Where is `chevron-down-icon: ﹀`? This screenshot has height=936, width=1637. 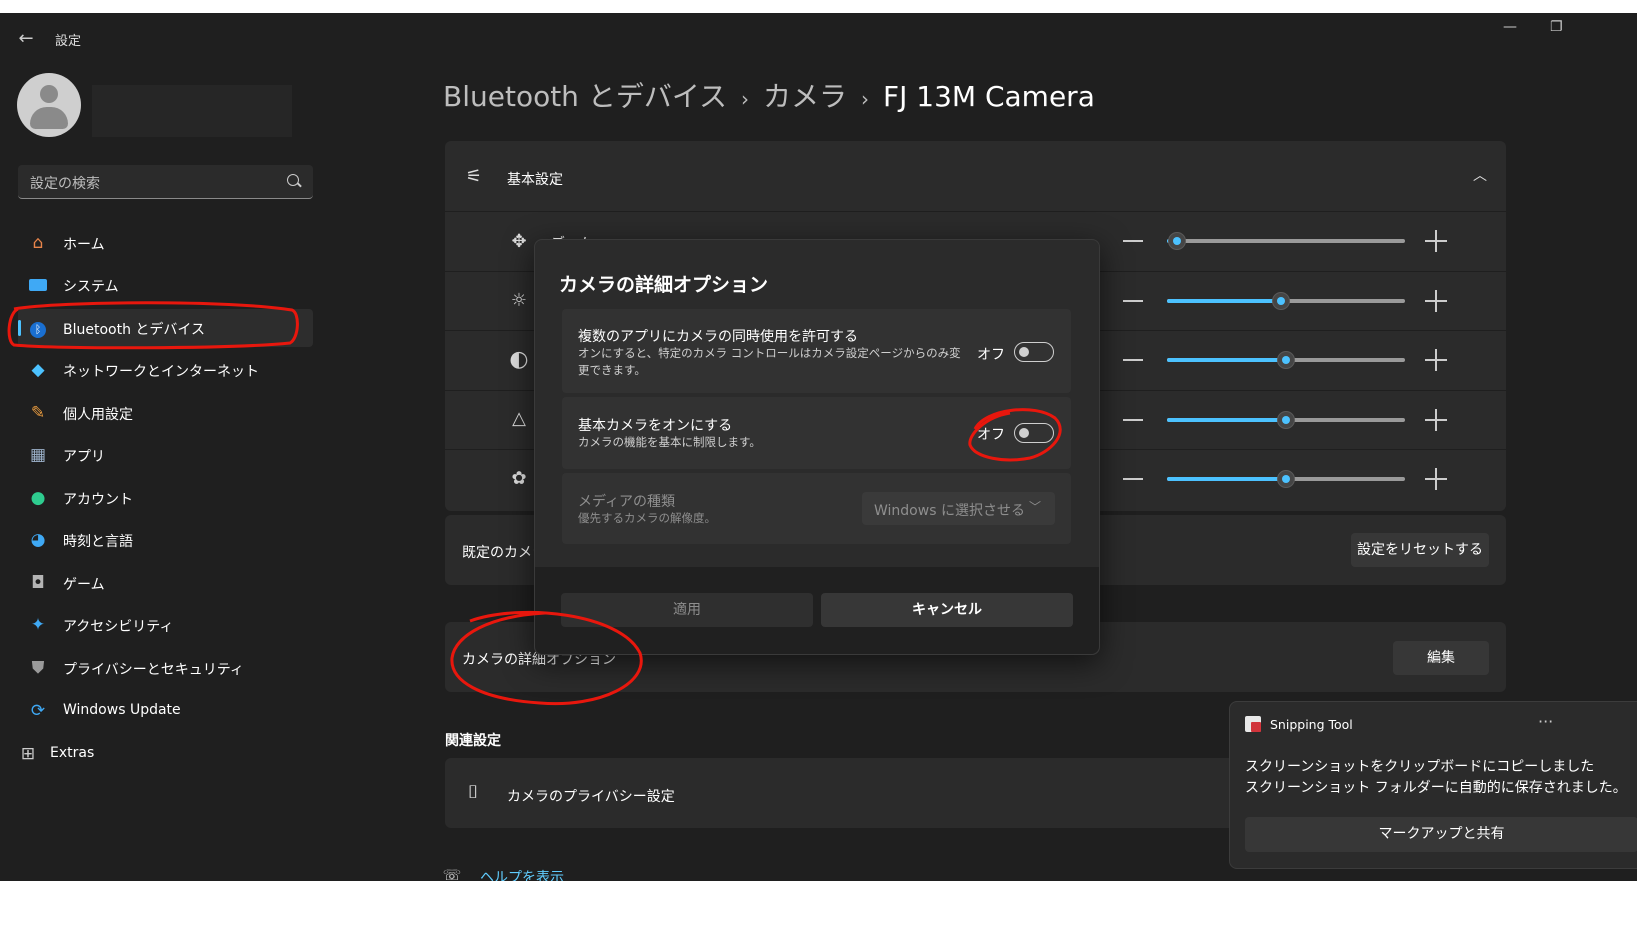
chevron-down-icon: ﹀ is located at coordinates (1034, 507).